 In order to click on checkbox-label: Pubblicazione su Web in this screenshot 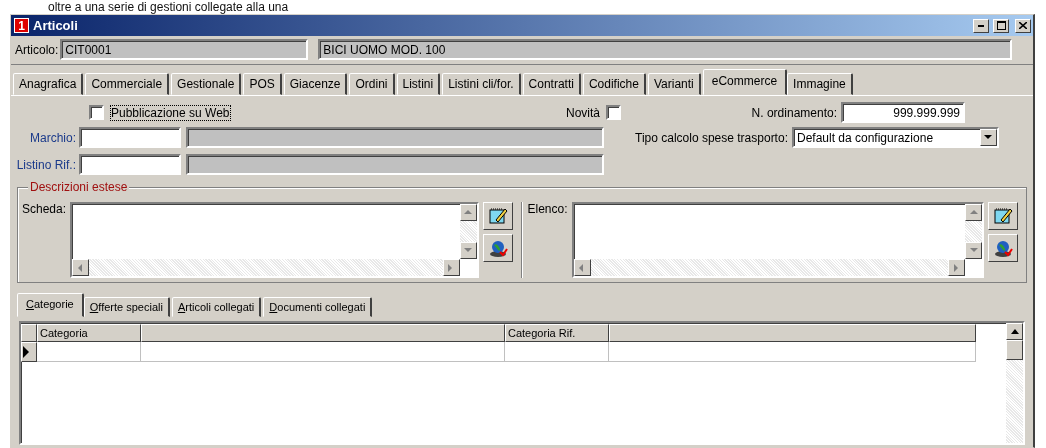, I will do `click(170, 112)`.